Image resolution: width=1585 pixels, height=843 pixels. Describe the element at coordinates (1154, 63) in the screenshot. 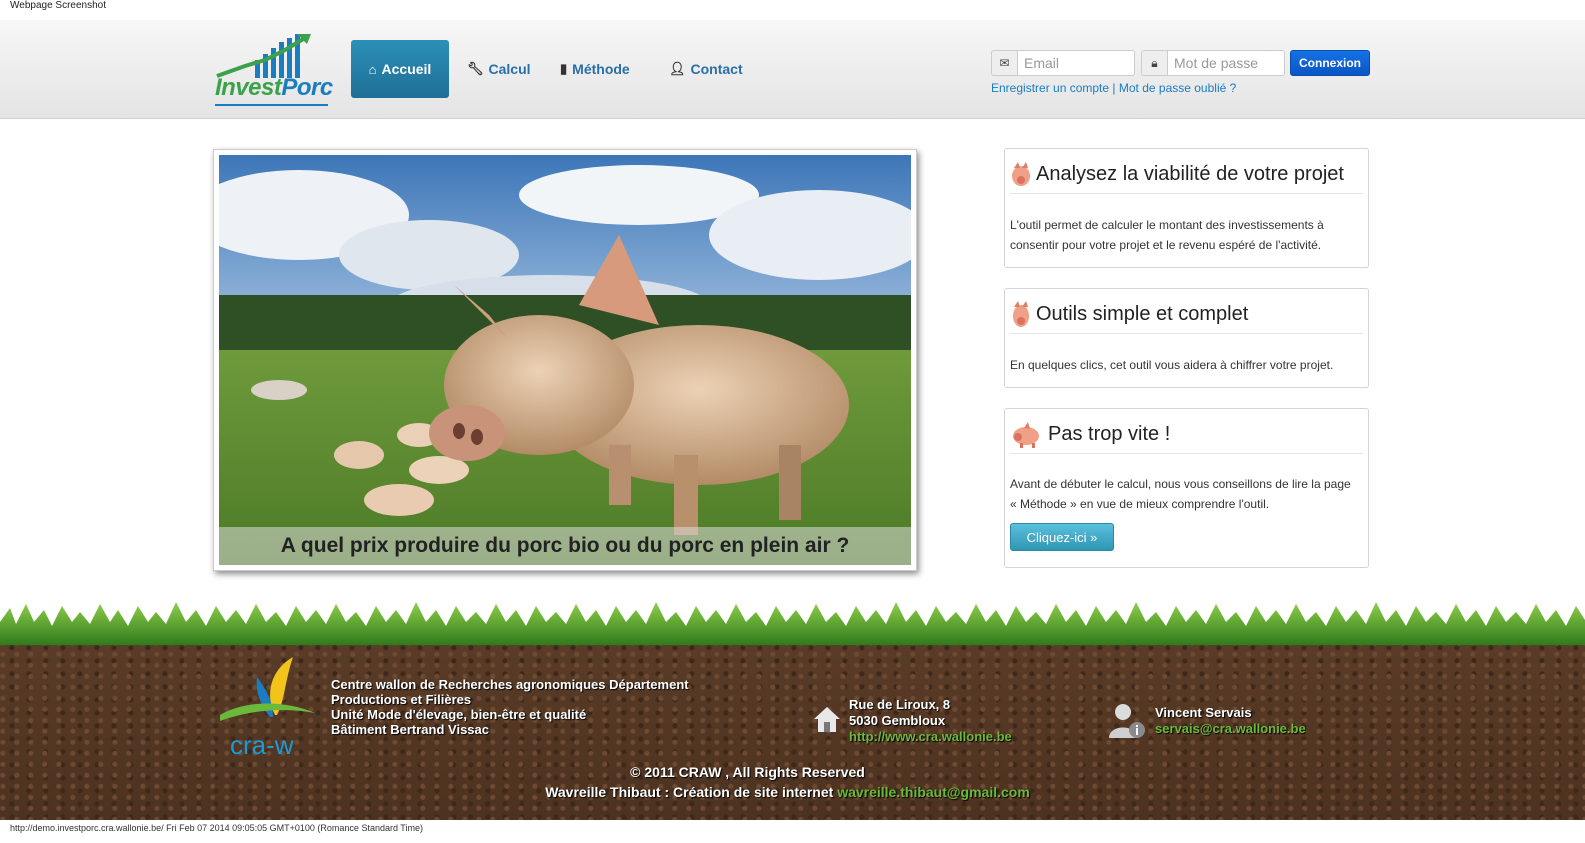

I see `lock-icon: 🔒︎` at that location.